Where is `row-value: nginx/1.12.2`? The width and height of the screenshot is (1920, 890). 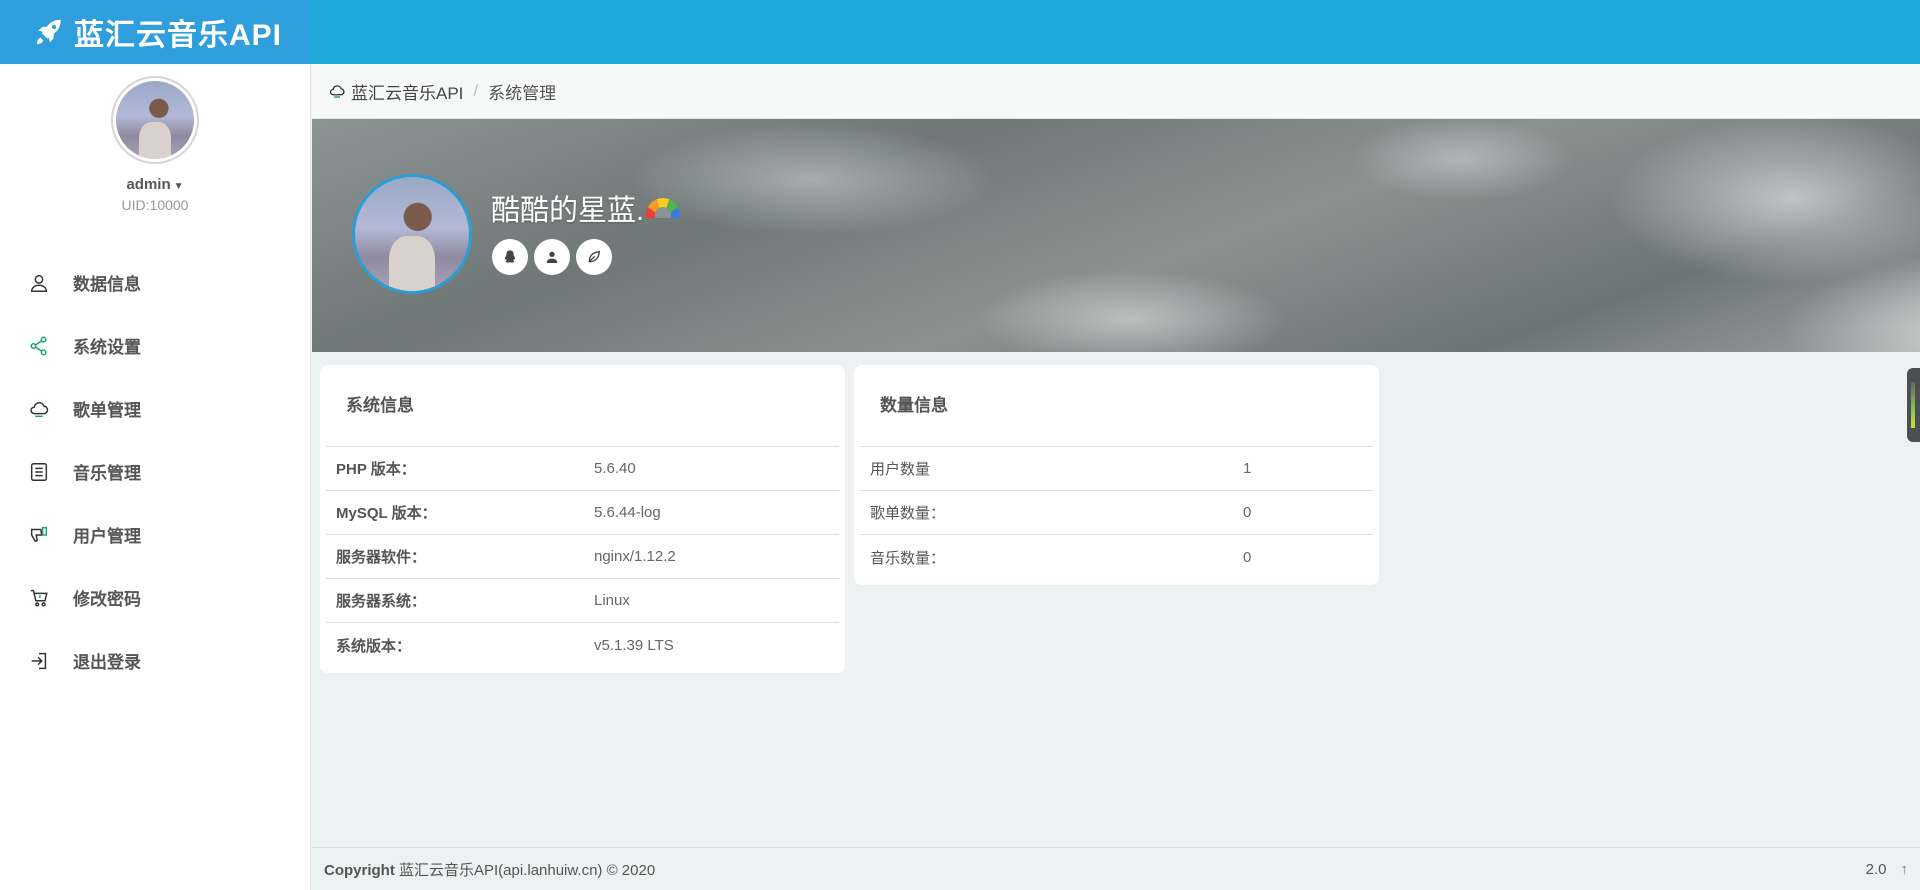 row-value: nginx/1.12.2 is located at coordinates (635, 556).